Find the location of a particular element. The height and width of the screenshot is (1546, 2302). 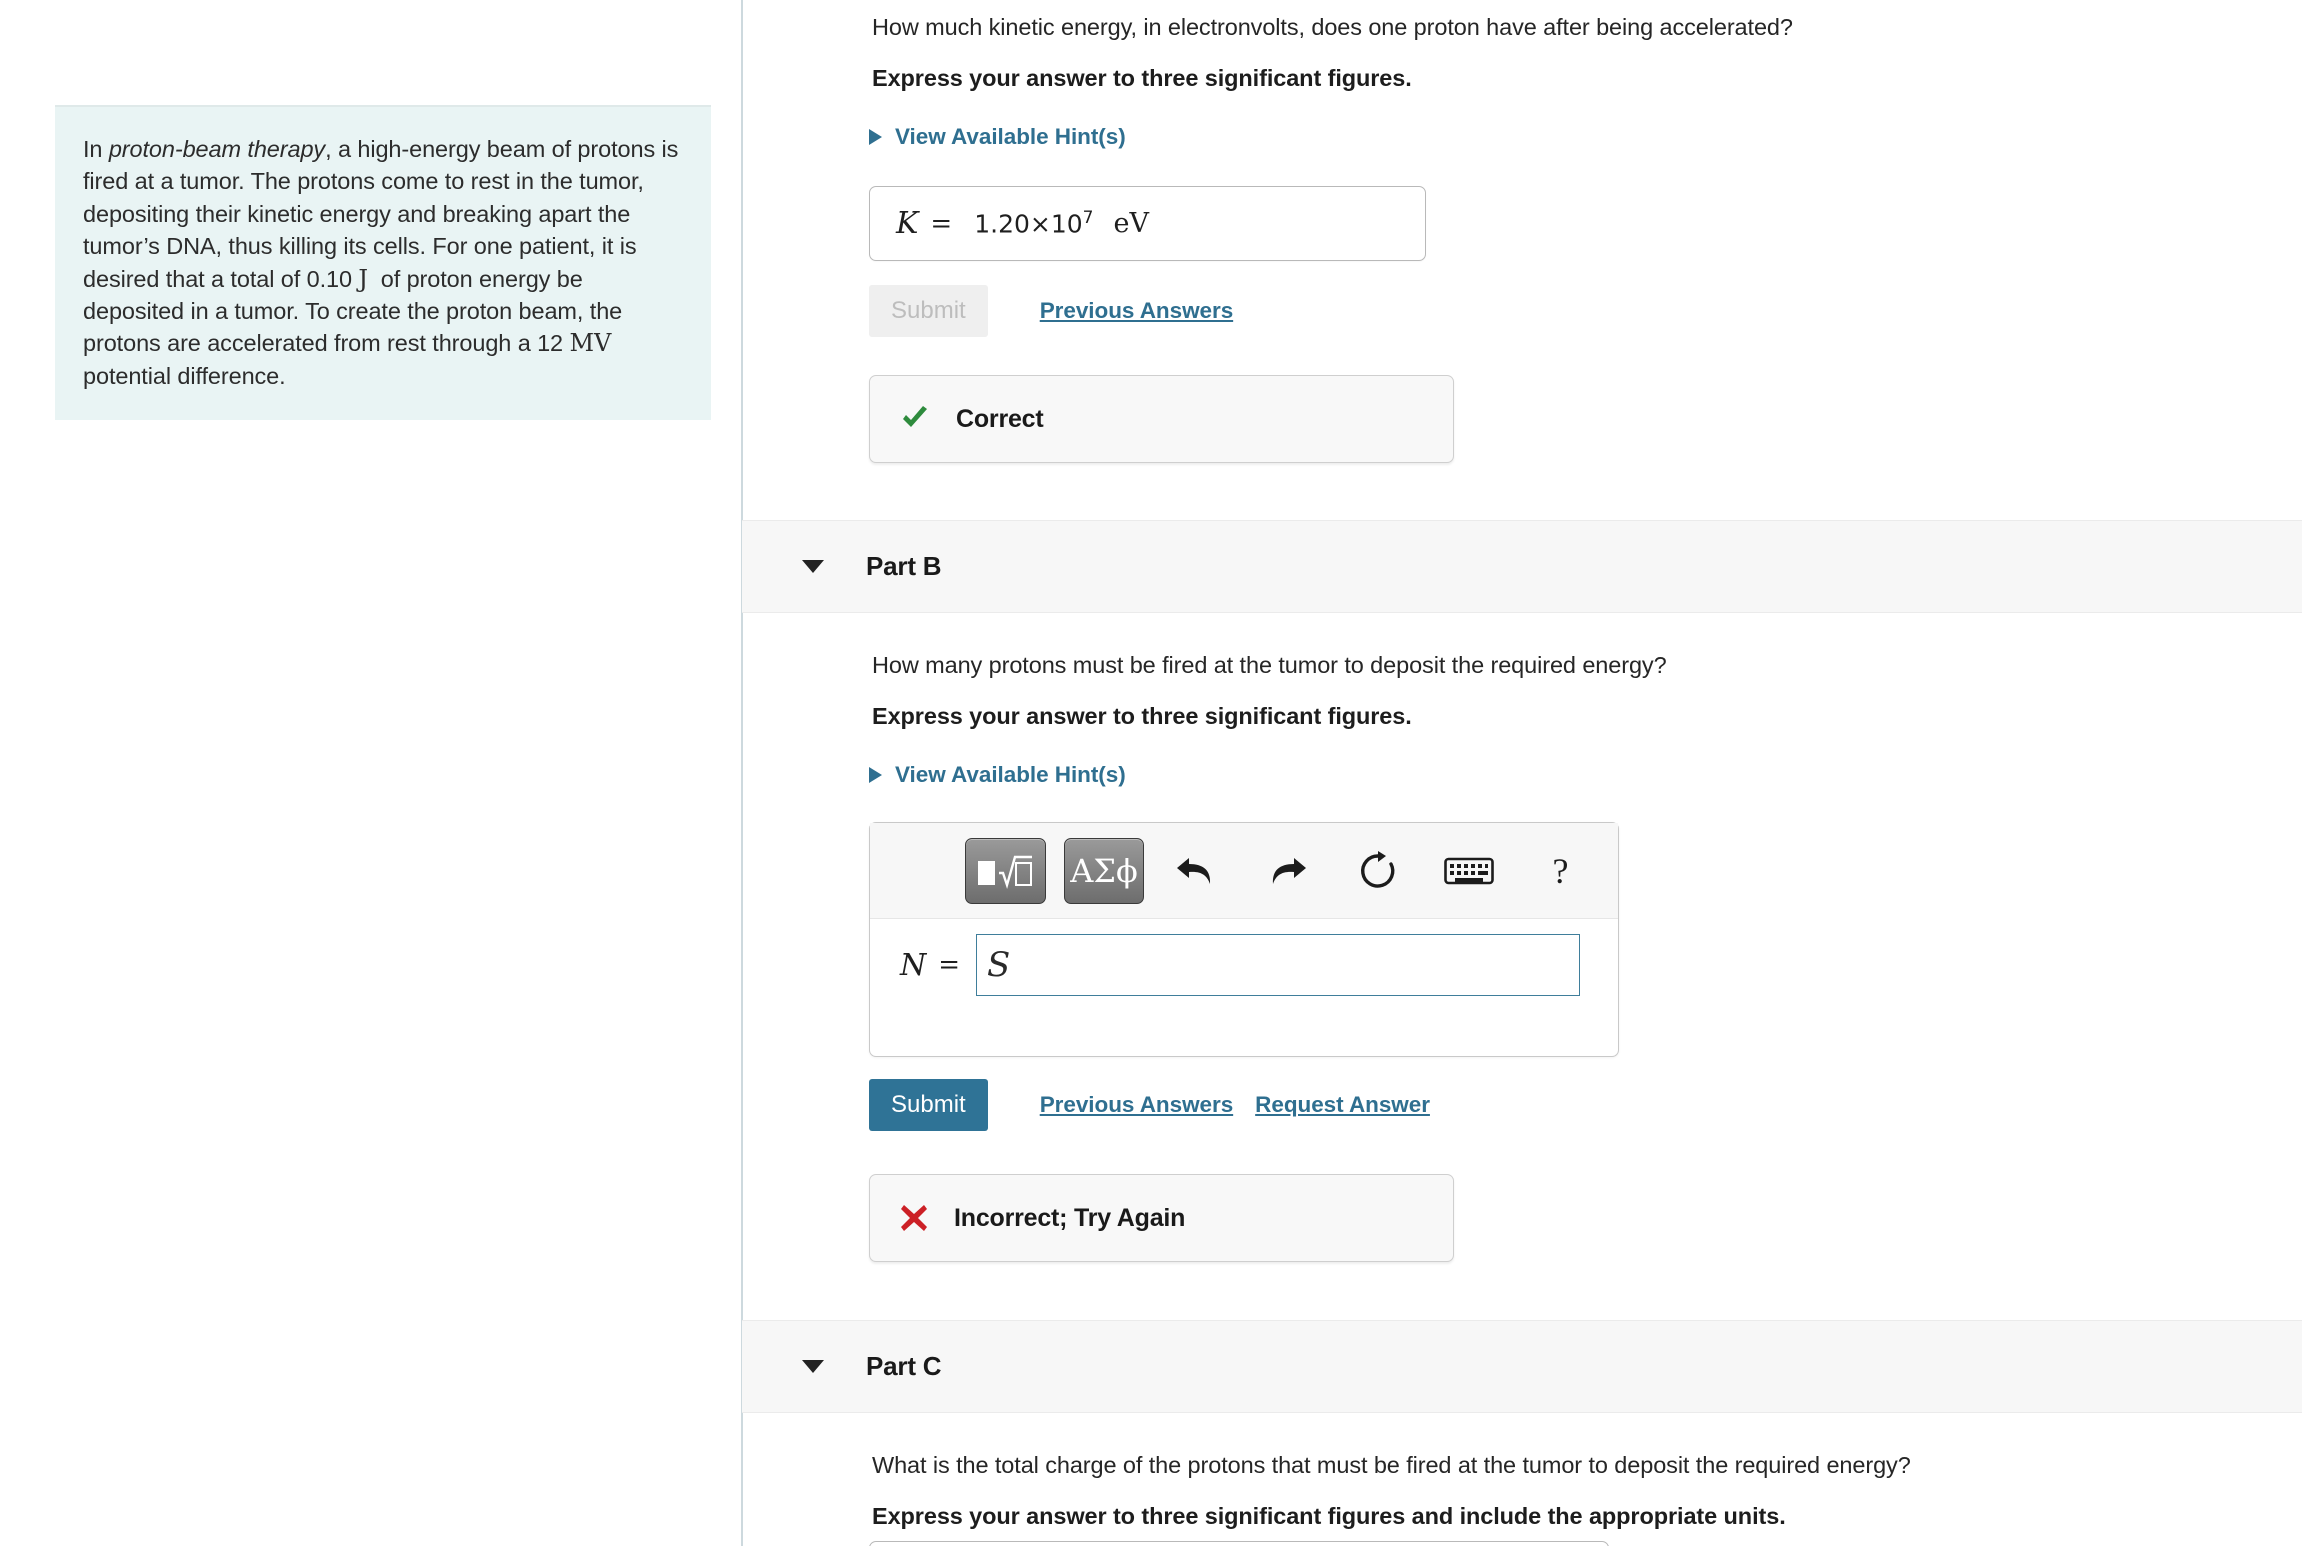

x-icon is located at coordinates (914, 1218).